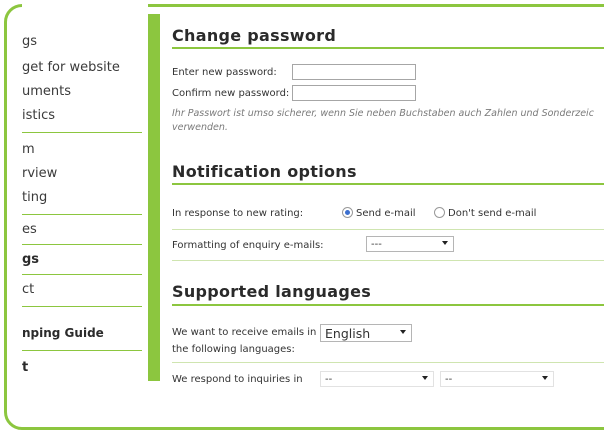 This screenshot has width=604, height=430. I want to click on section-title-change-password: Change password, so click(254, 35).